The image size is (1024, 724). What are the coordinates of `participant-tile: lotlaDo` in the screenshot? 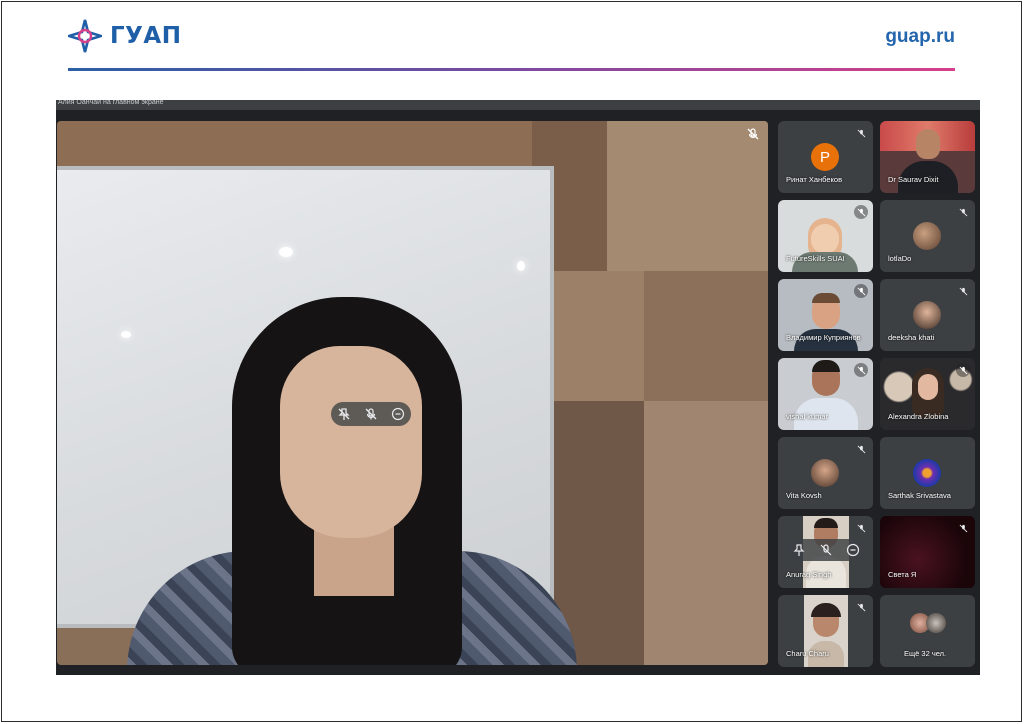 It's located at (927, 236).